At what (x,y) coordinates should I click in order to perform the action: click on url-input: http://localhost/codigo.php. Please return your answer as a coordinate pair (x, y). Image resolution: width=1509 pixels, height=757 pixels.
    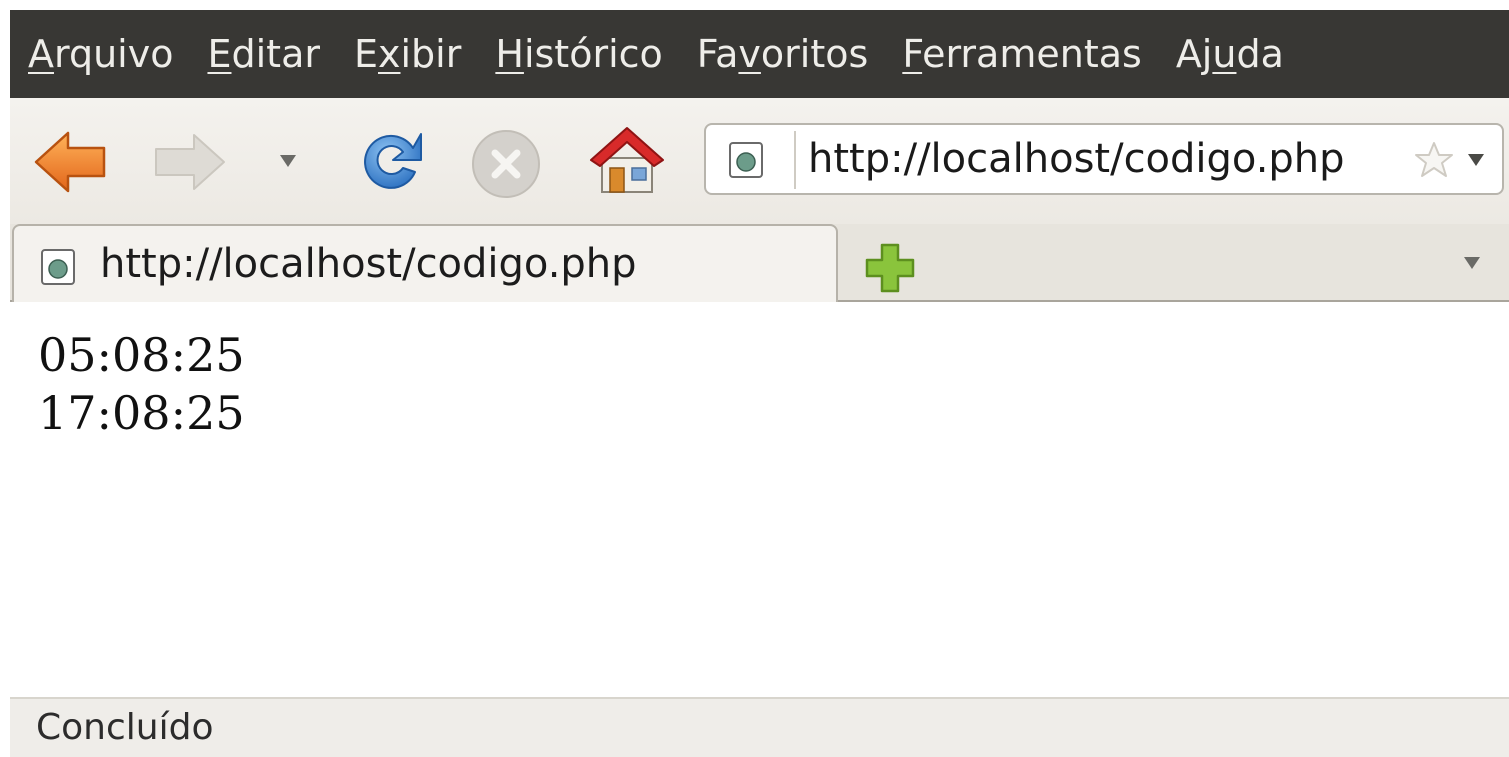
    Looking at the image, I should click on (1076, 159).